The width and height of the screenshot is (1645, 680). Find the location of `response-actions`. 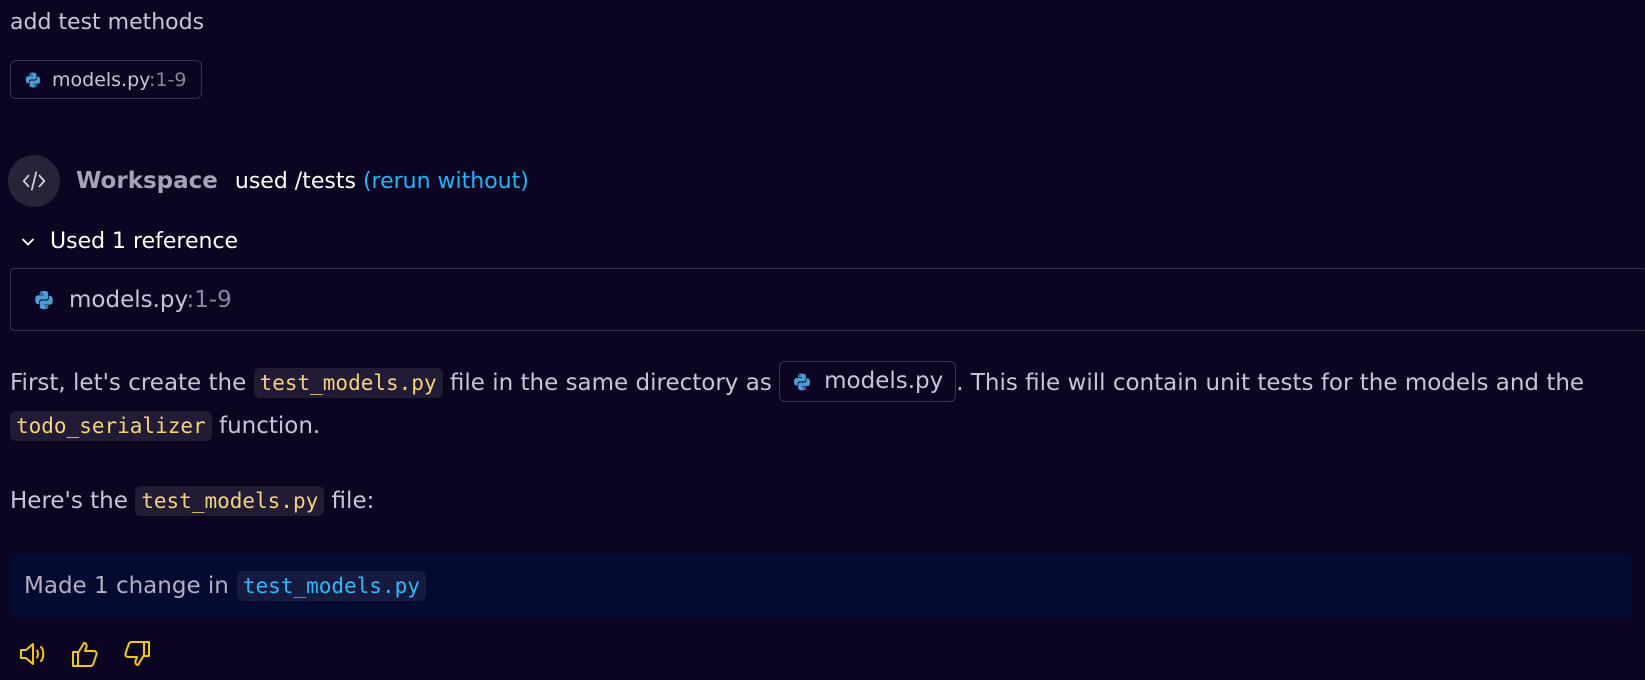

response-actions is located at coordinates (85, 654).